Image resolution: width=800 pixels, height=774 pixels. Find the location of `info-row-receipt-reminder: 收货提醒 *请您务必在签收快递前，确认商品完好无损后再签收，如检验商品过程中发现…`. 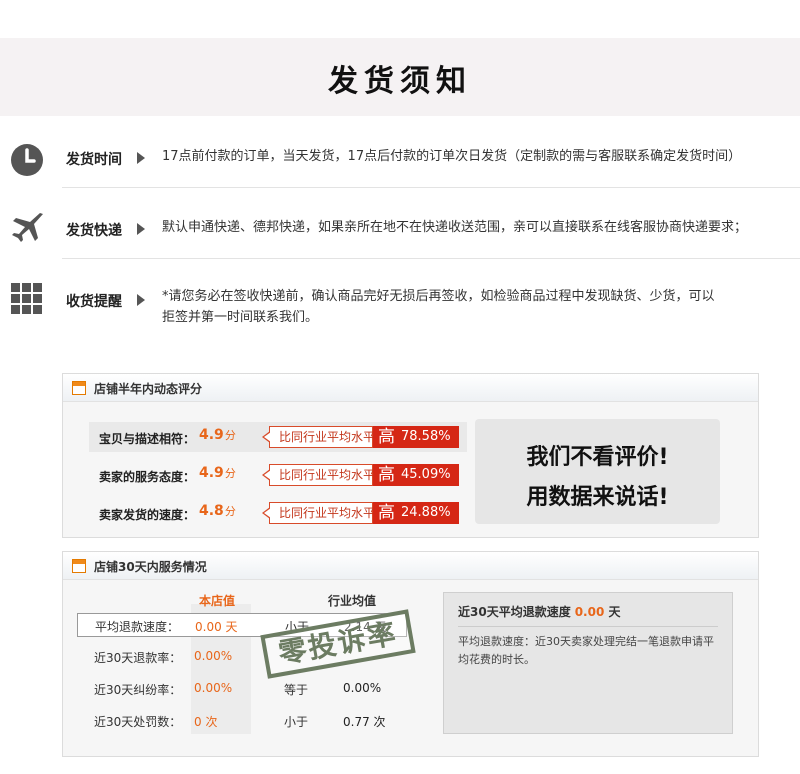

info-row-receipt-reminder: 收货提醒 *请您务必在签收快递前，确认商品完好无损后再签收，如检验商品过程中发现… is located at coordinates (400, 306).